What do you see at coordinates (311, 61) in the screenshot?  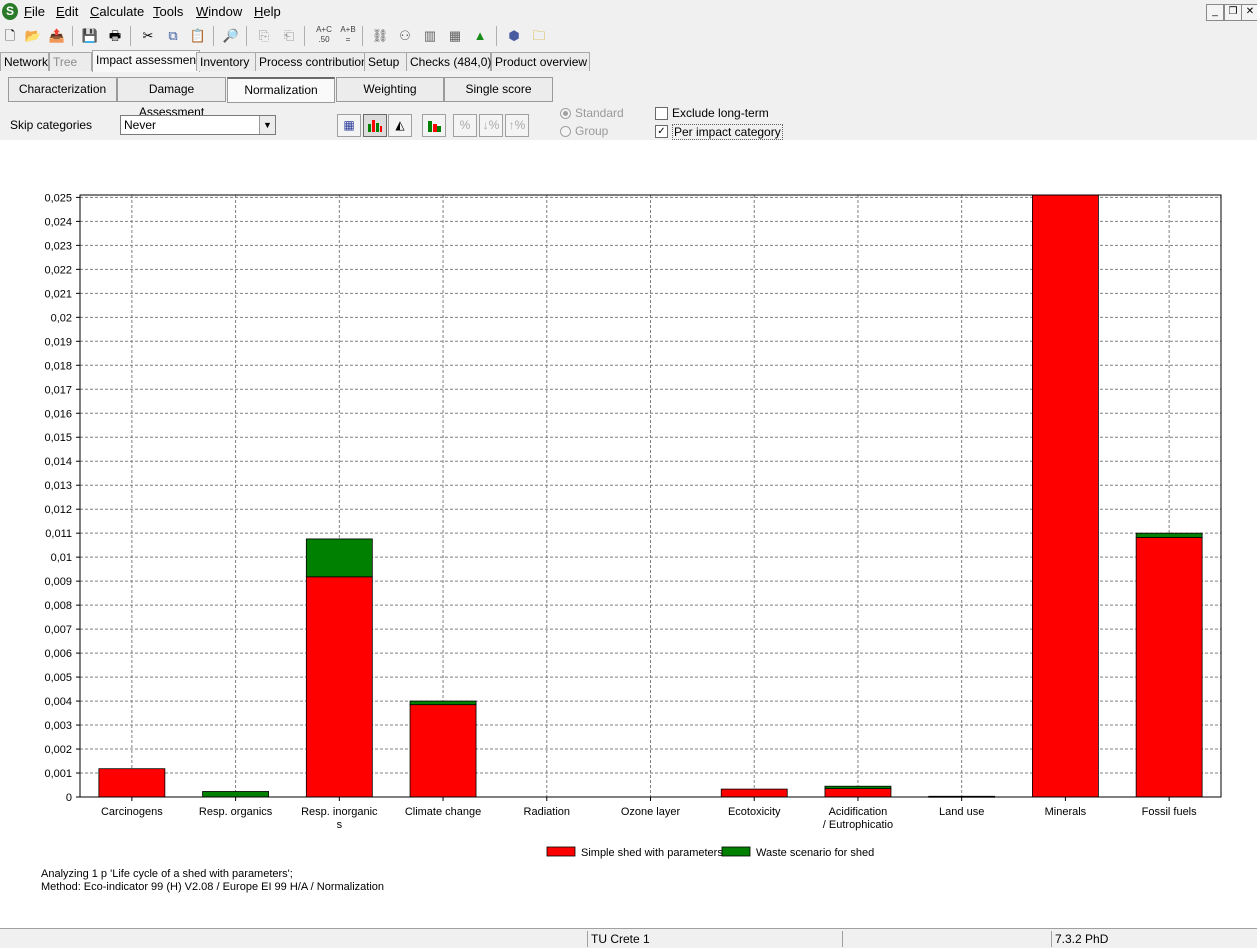 I see `tab-process-contribution: Process contribution` at bounding box center [311, 61].